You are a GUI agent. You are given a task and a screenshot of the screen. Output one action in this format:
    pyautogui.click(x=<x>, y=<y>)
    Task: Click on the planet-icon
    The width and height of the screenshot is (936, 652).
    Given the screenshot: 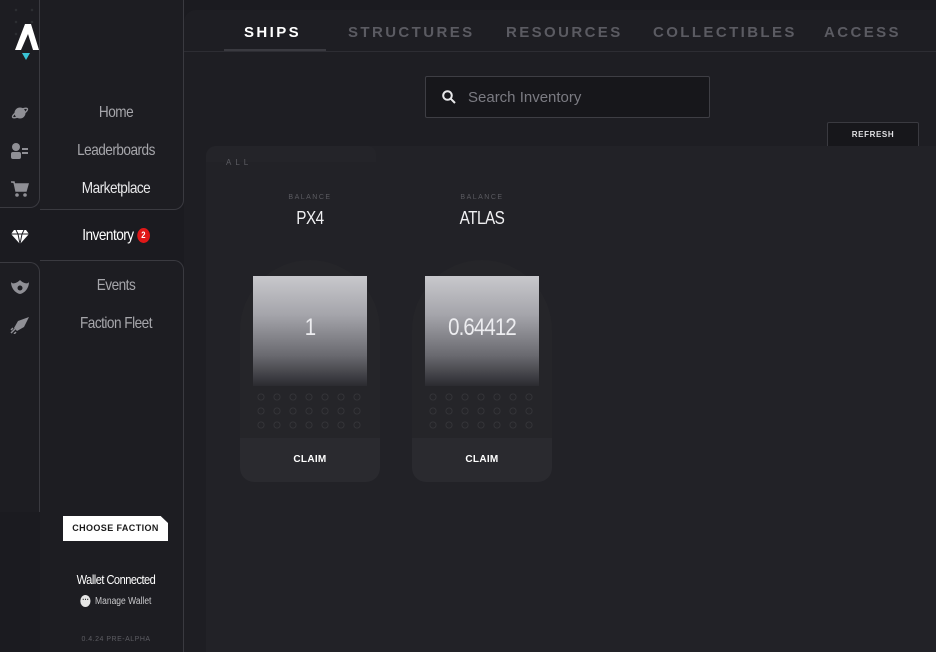 What is the action you would take?
    pyautogui.click(x=20, y=113)
    